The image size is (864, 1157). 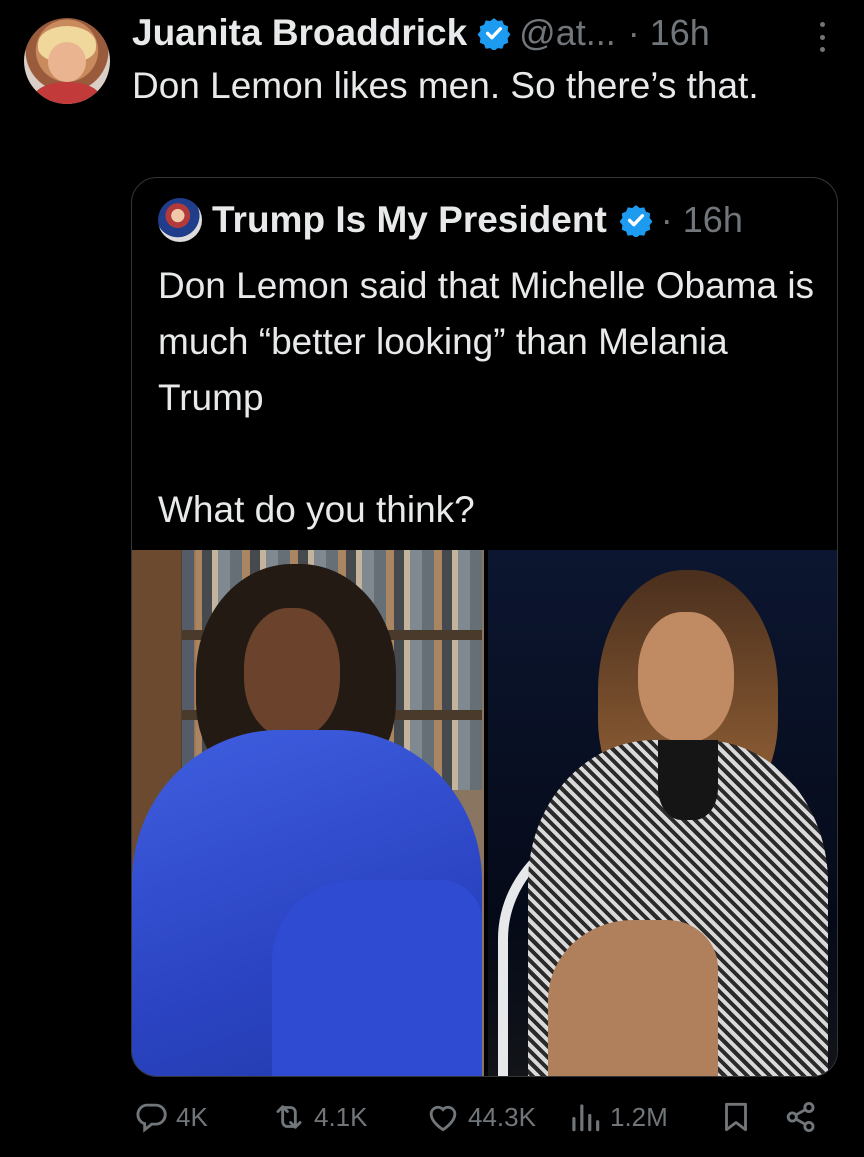 I want to click on more-icon, so click(x=822, y=37).